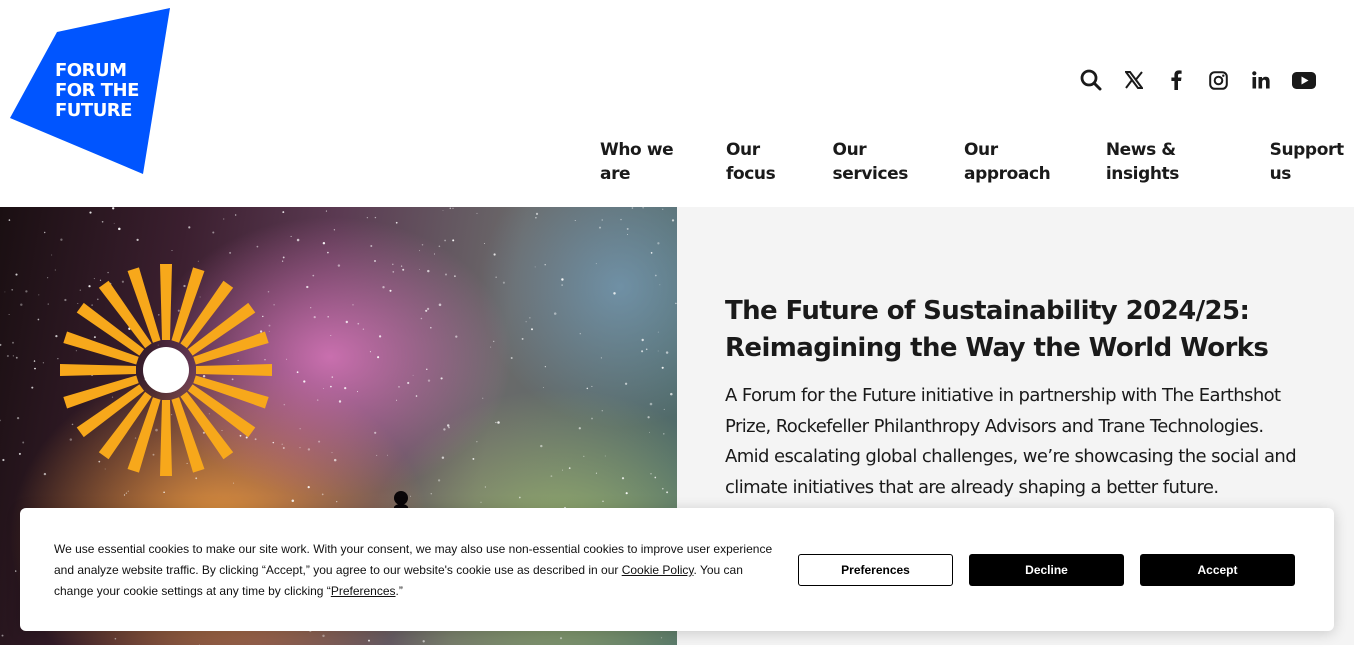 The height and width of the screenshot is (651, 1366). I want to click on nav-who-we-are: Who we are, so click(652, 162).